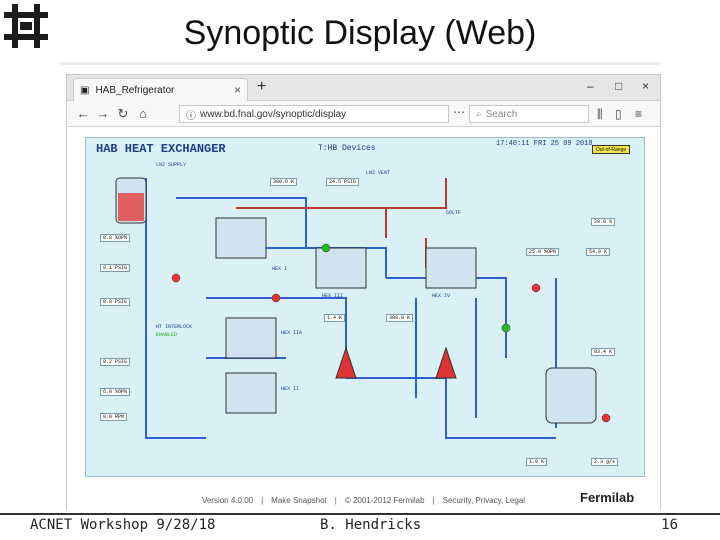 The image size is (720, 540). Describe the element at coordinates (607, 497) in the screenshot. I see `fermilab-wordmark: Fermilab` at that location.